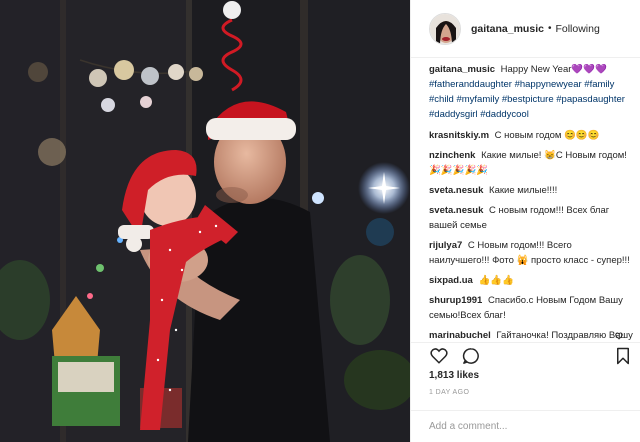 Image resolution: width=640 pixels, height=442 pixels. I want to click on header-username: gaitana_music, so click(507, 29).